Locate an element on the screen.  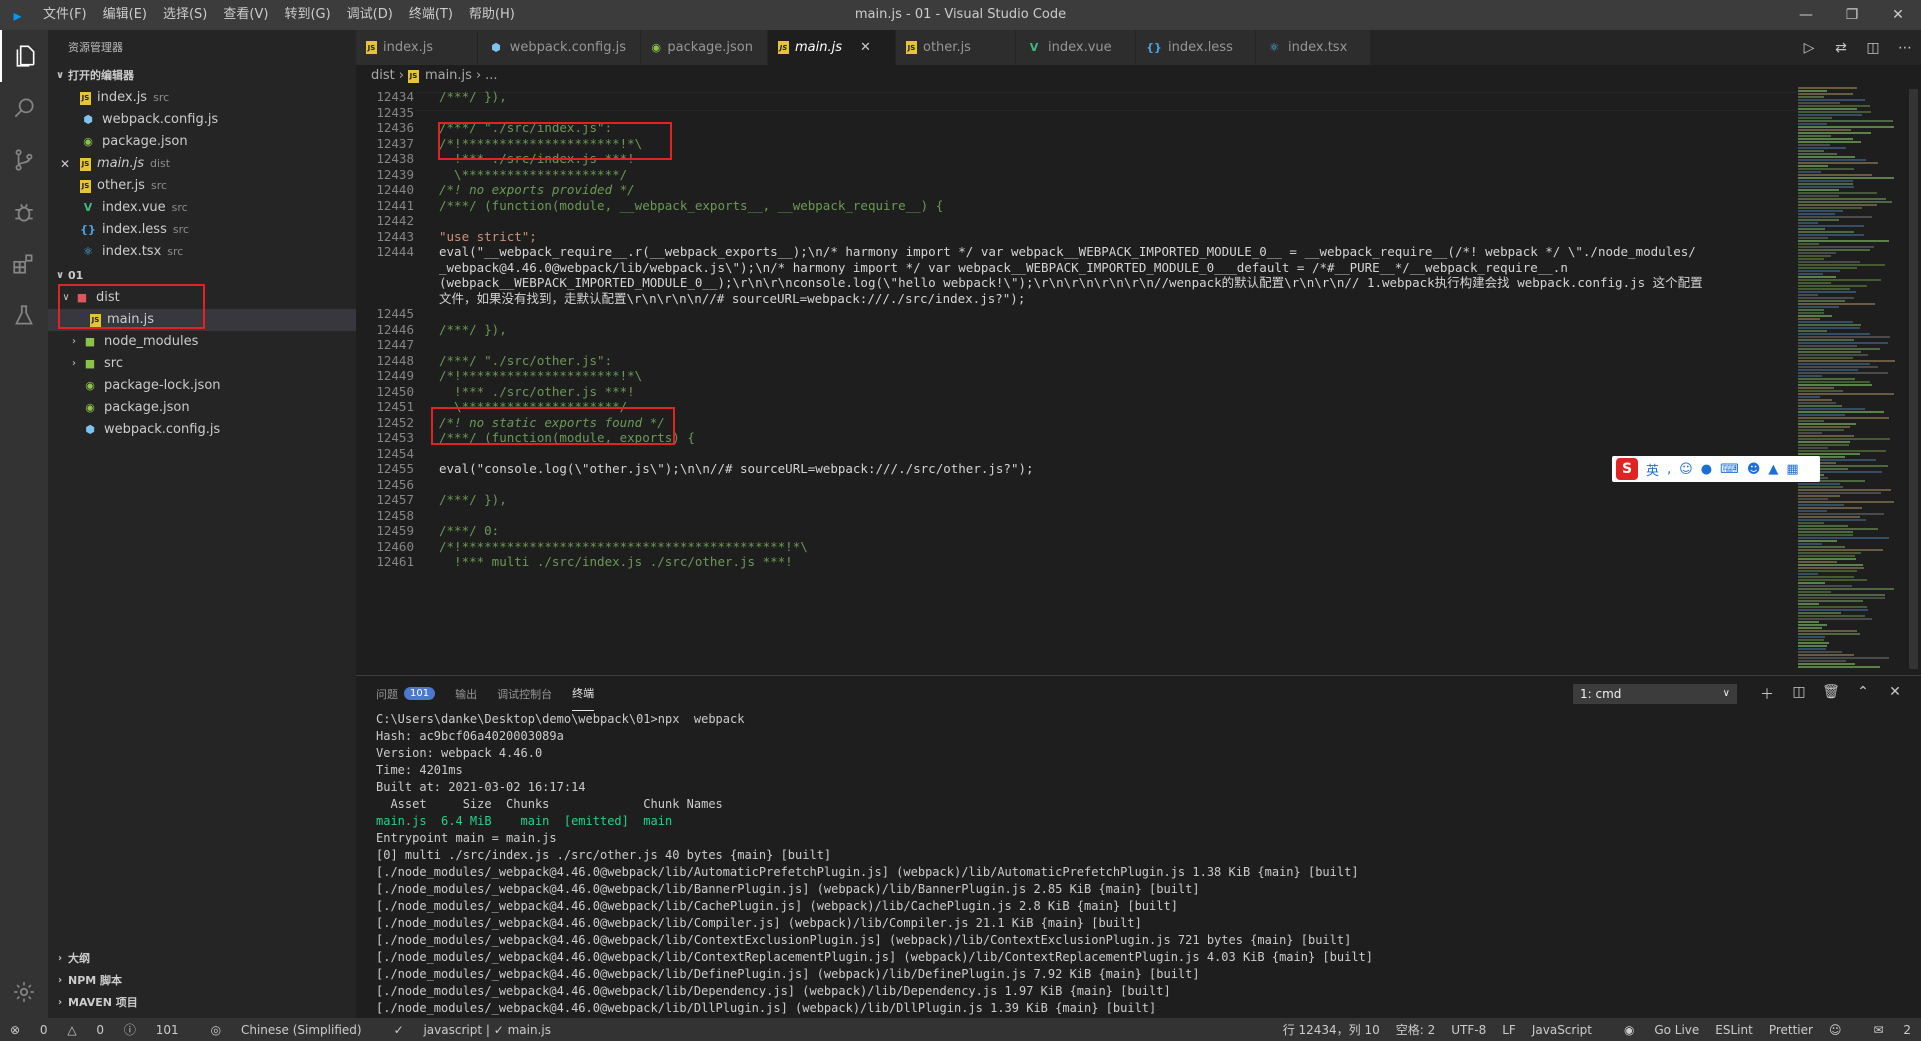
file-webpack-config-js: ⬢ webpack.config.js is located at coordinates (202, 430).